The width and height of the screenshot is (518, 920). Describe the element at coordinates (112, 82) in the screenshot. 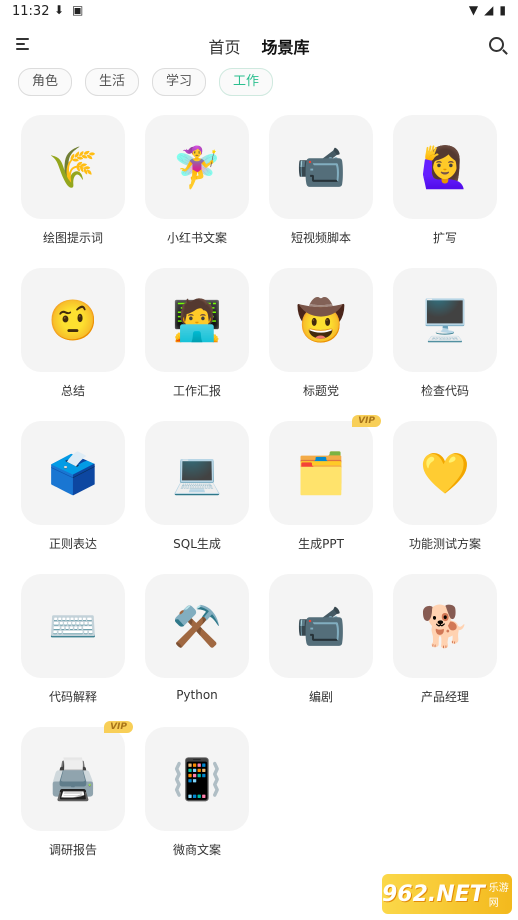

I see `chip-life: 生活` at that location.